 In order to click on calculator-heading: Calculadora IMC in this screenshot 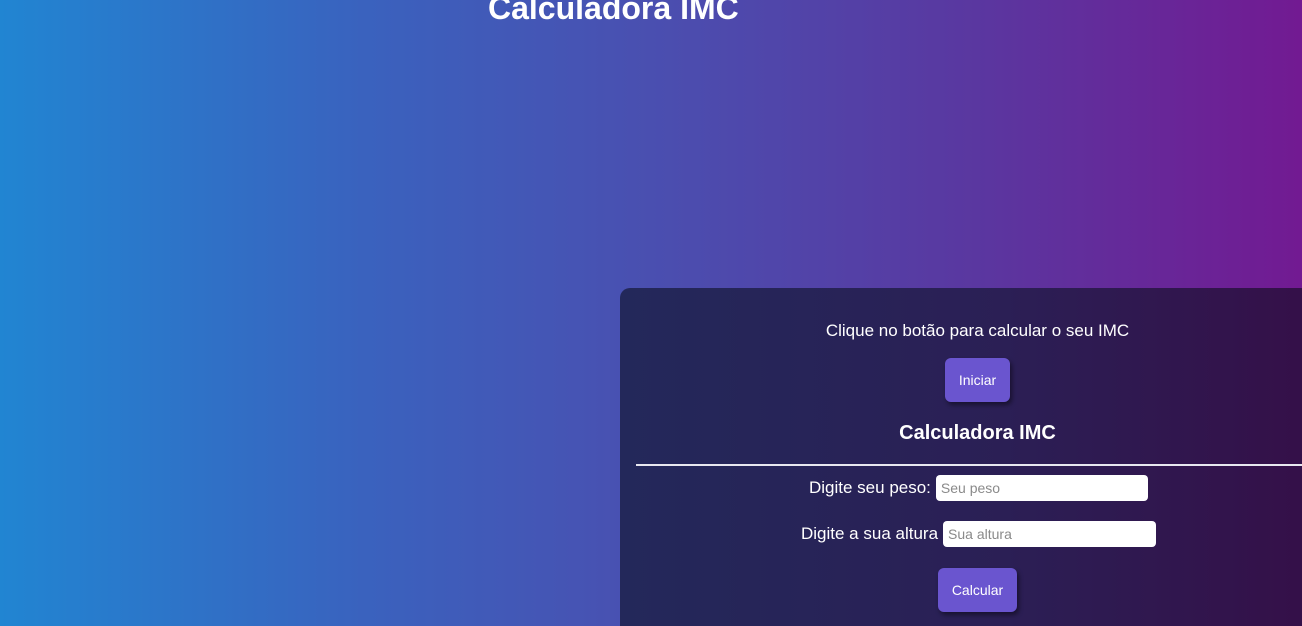, I will do `click(977, 433)`.